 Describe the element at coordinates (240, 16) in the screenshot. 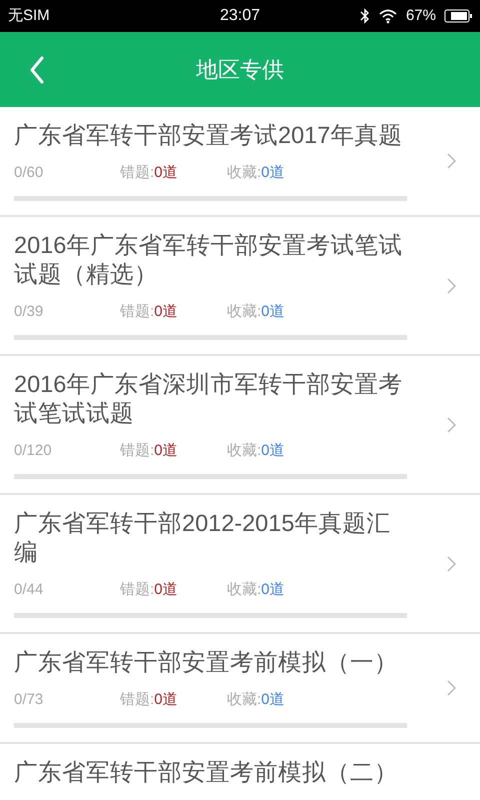

I see `clock-text: 23:07` at that location.